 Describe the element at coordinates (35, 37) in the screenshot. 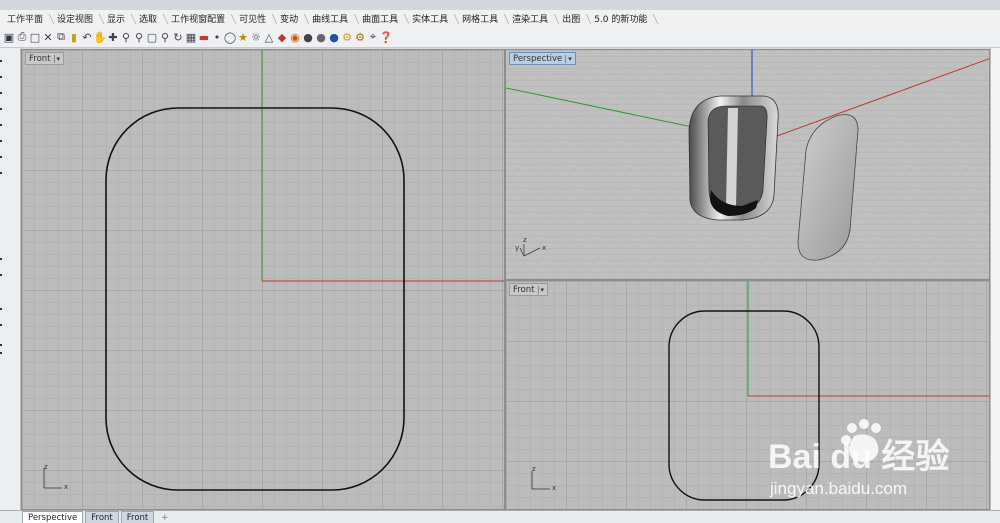

I see `copy-page-icon: □` at that location.